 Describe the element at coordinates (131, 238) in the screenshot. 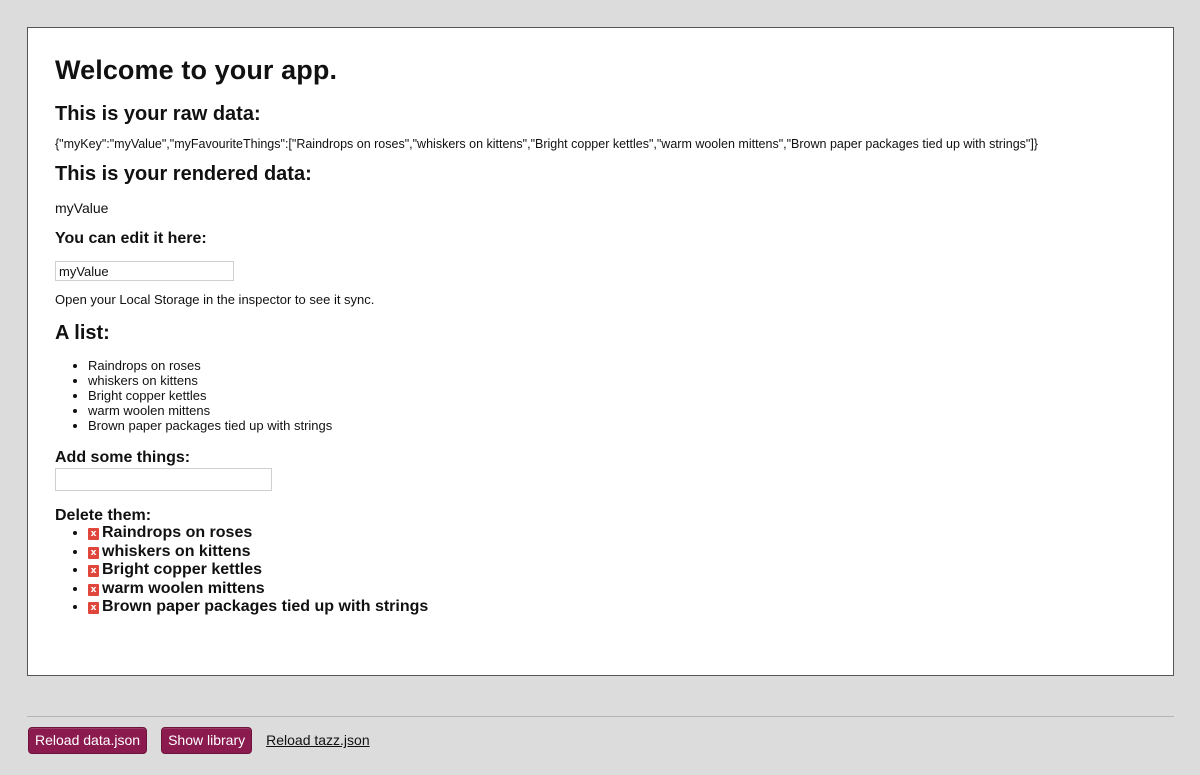

I see `edit-heading: You can edit it here:` at that location.